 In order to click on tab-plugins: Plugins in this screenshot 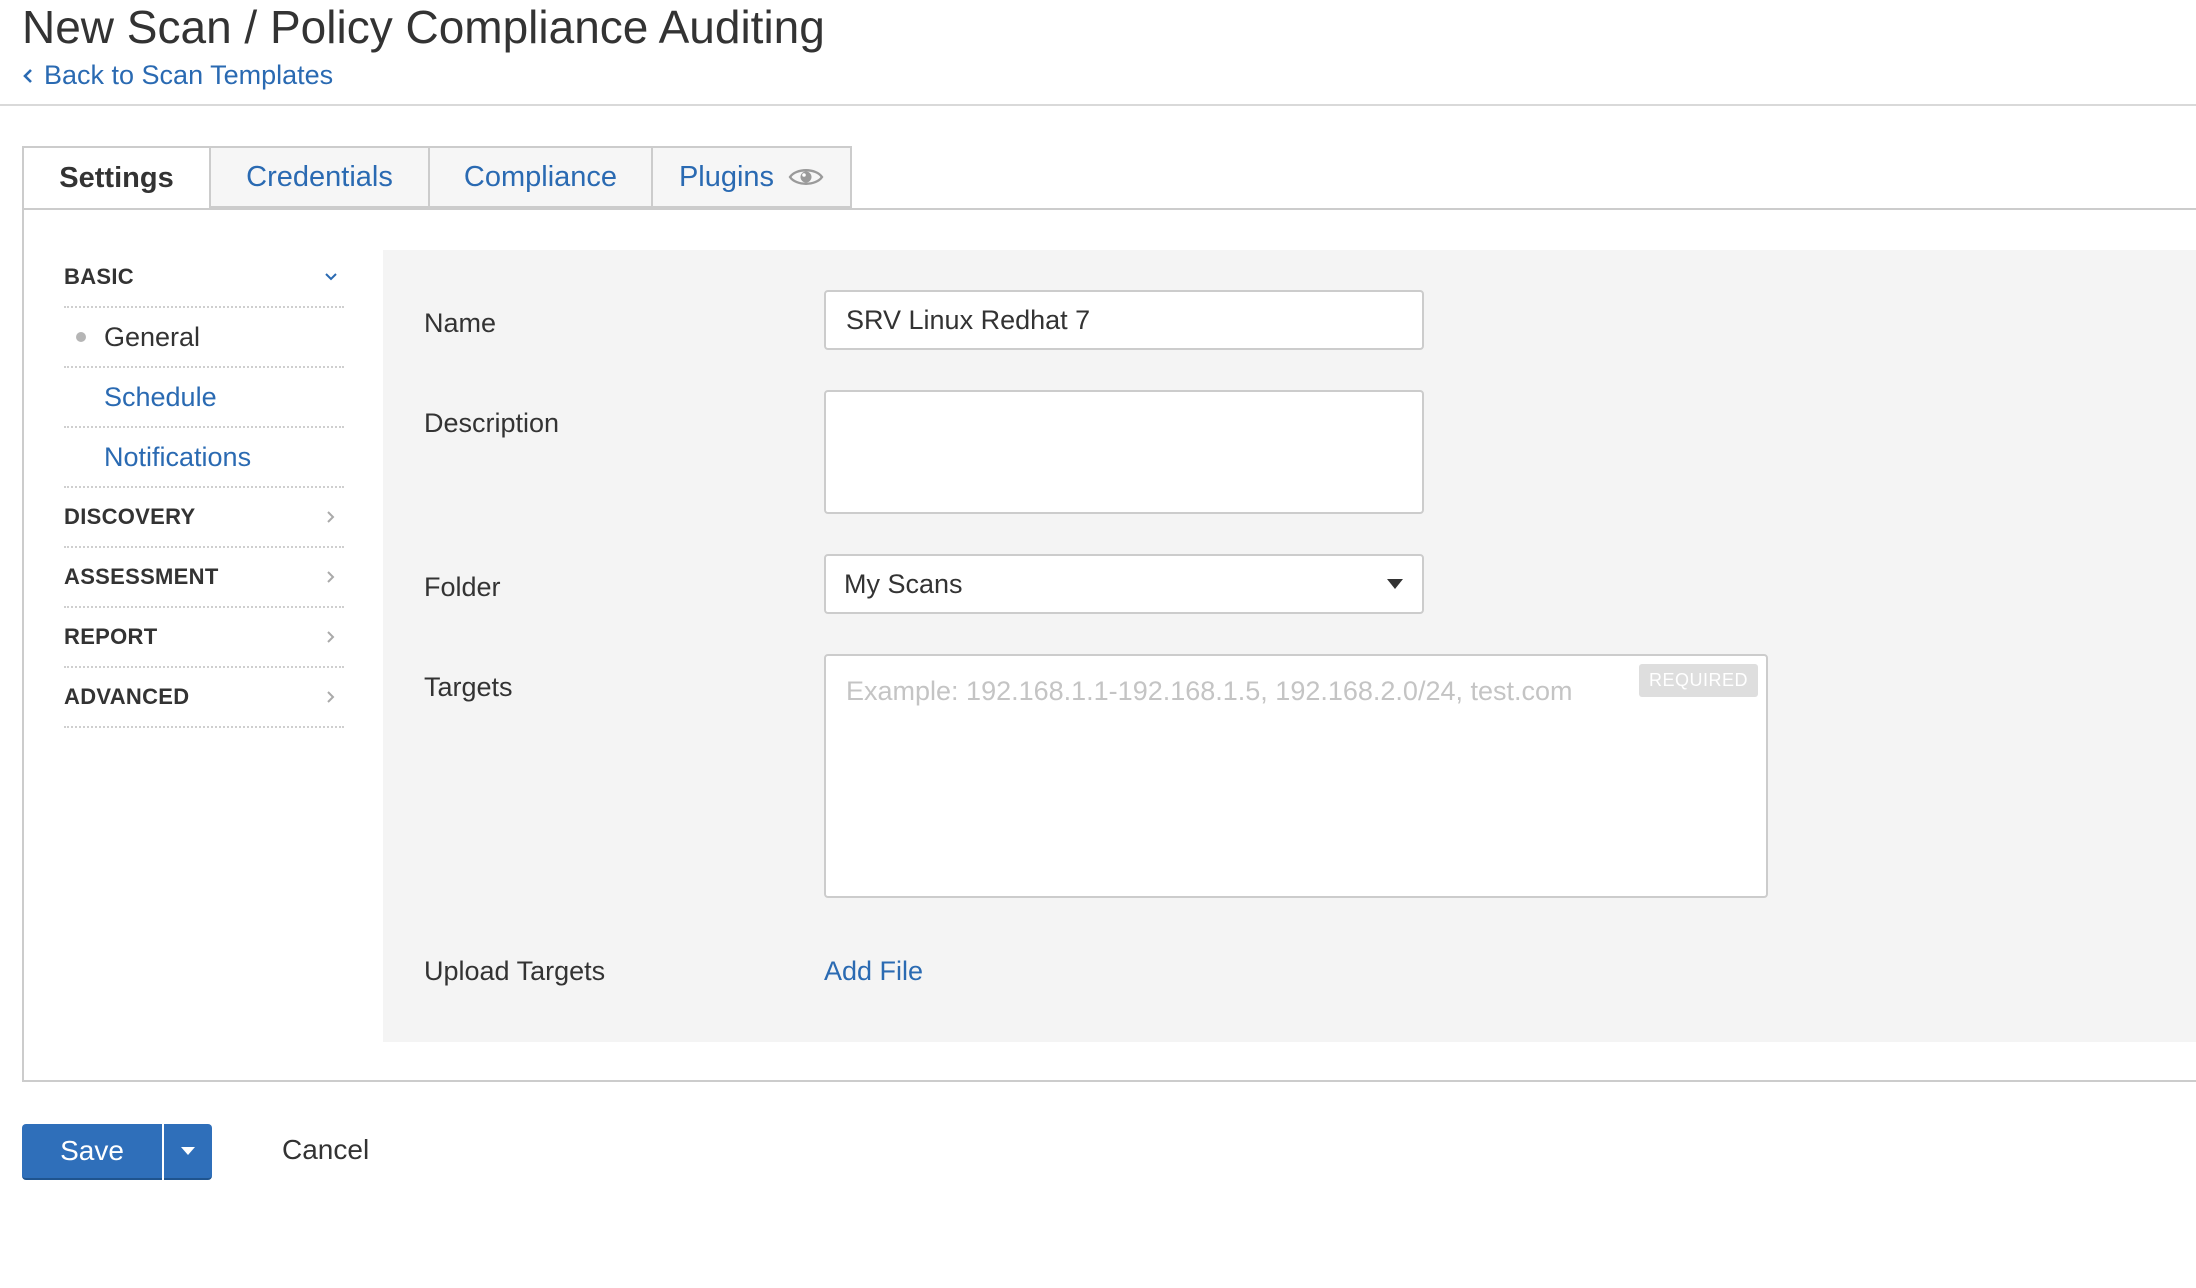, I will do `click(752, 177)`.